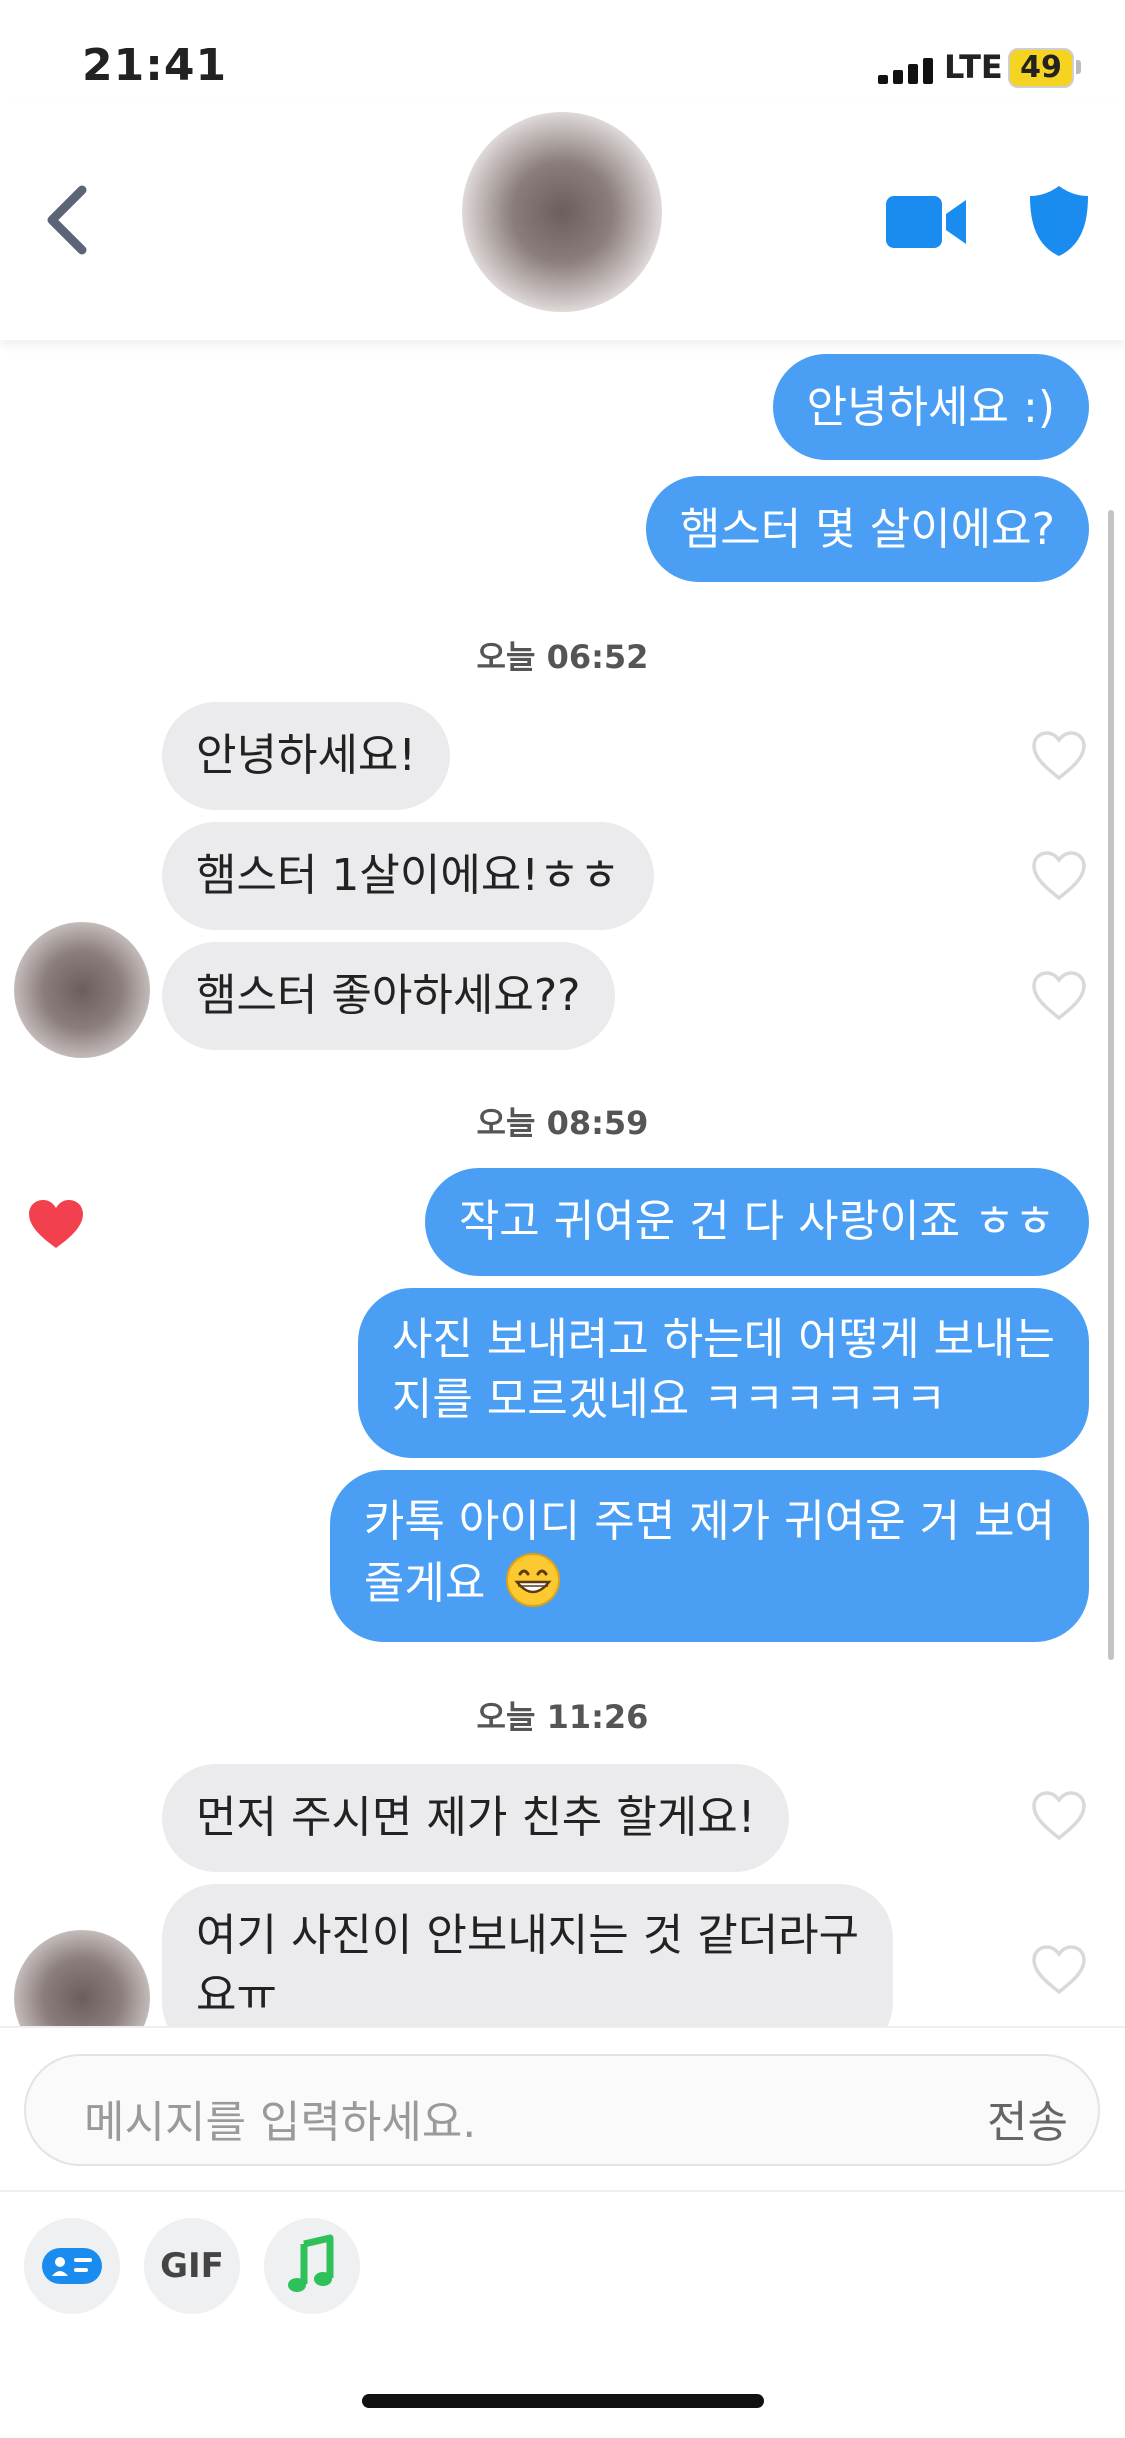 Image resolution: width=1125 pixels, height=2438 pixels. I want to click on video-call-icon, so click(926, 222).